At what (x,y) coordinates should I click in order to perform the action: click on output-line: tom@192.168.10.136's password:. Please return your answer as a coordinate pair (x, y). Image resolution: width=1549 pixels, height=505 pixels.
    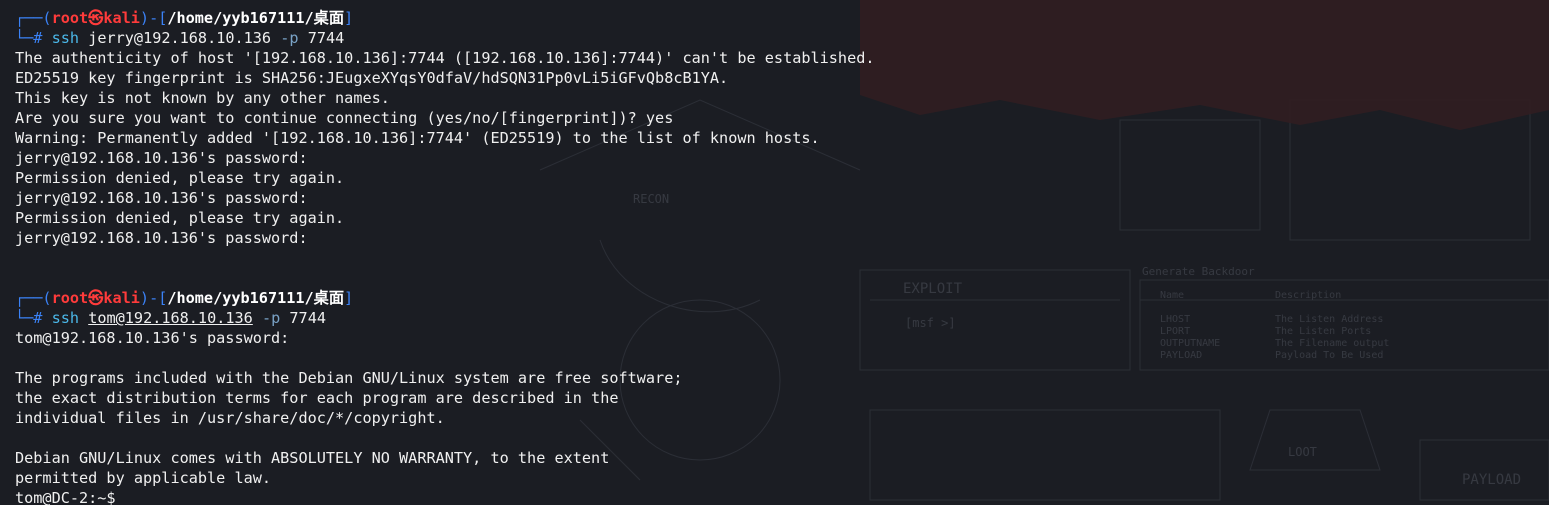
    Looking at the image, I should click on (157, 338).